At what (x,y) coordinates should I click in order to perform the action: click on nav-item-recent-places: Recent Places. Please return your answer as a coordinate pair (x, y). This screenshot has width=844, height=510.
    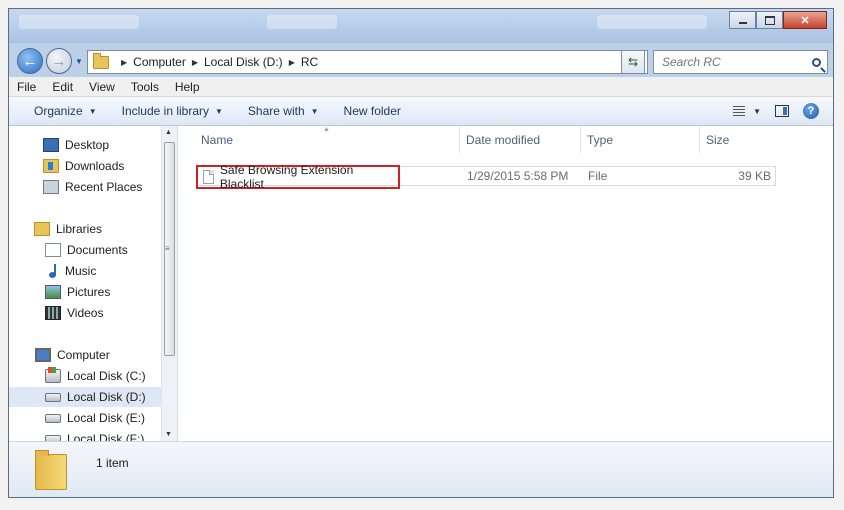
    Looking at the image, I should click on (93, 187).